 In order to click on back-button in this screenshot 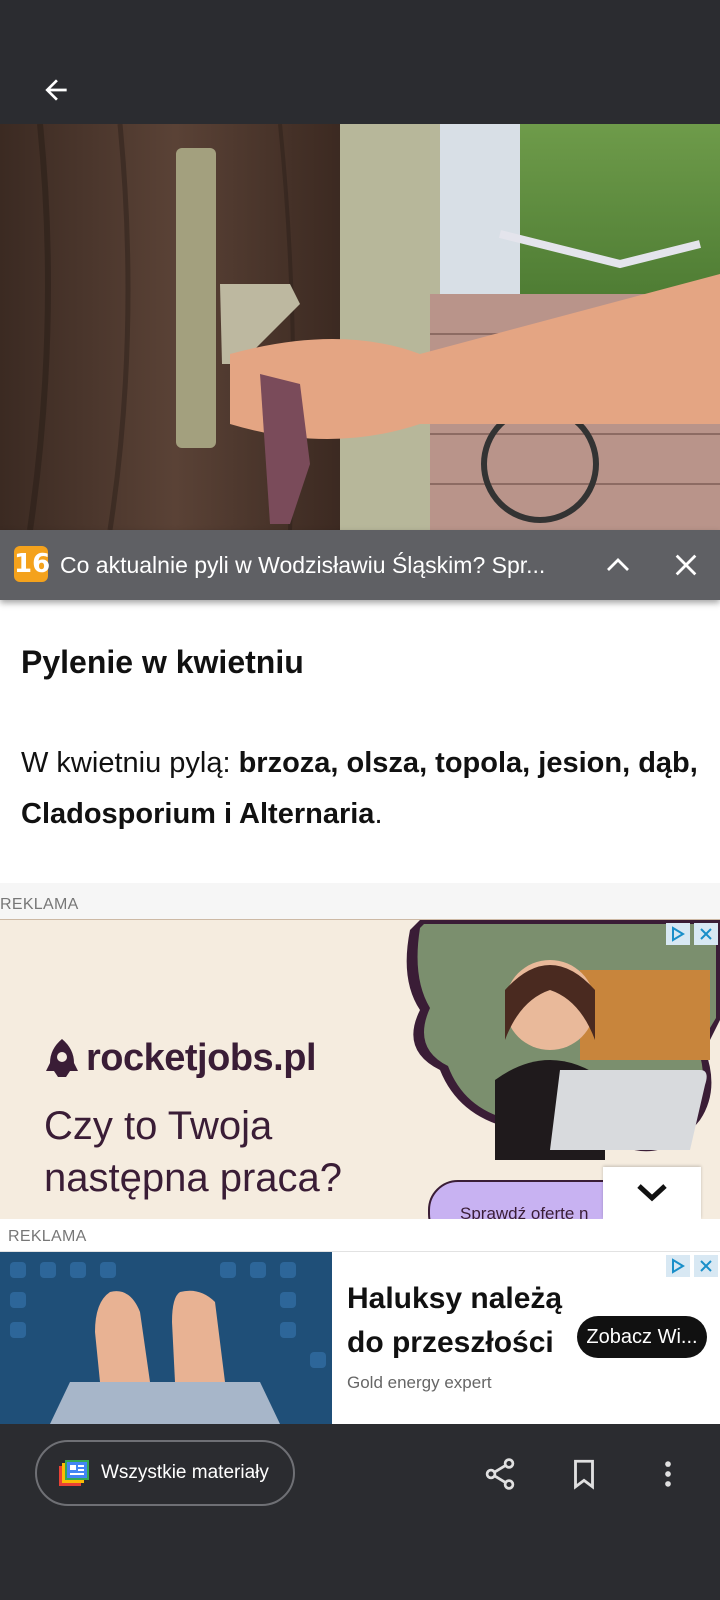, I will do `click(56, 90)`.